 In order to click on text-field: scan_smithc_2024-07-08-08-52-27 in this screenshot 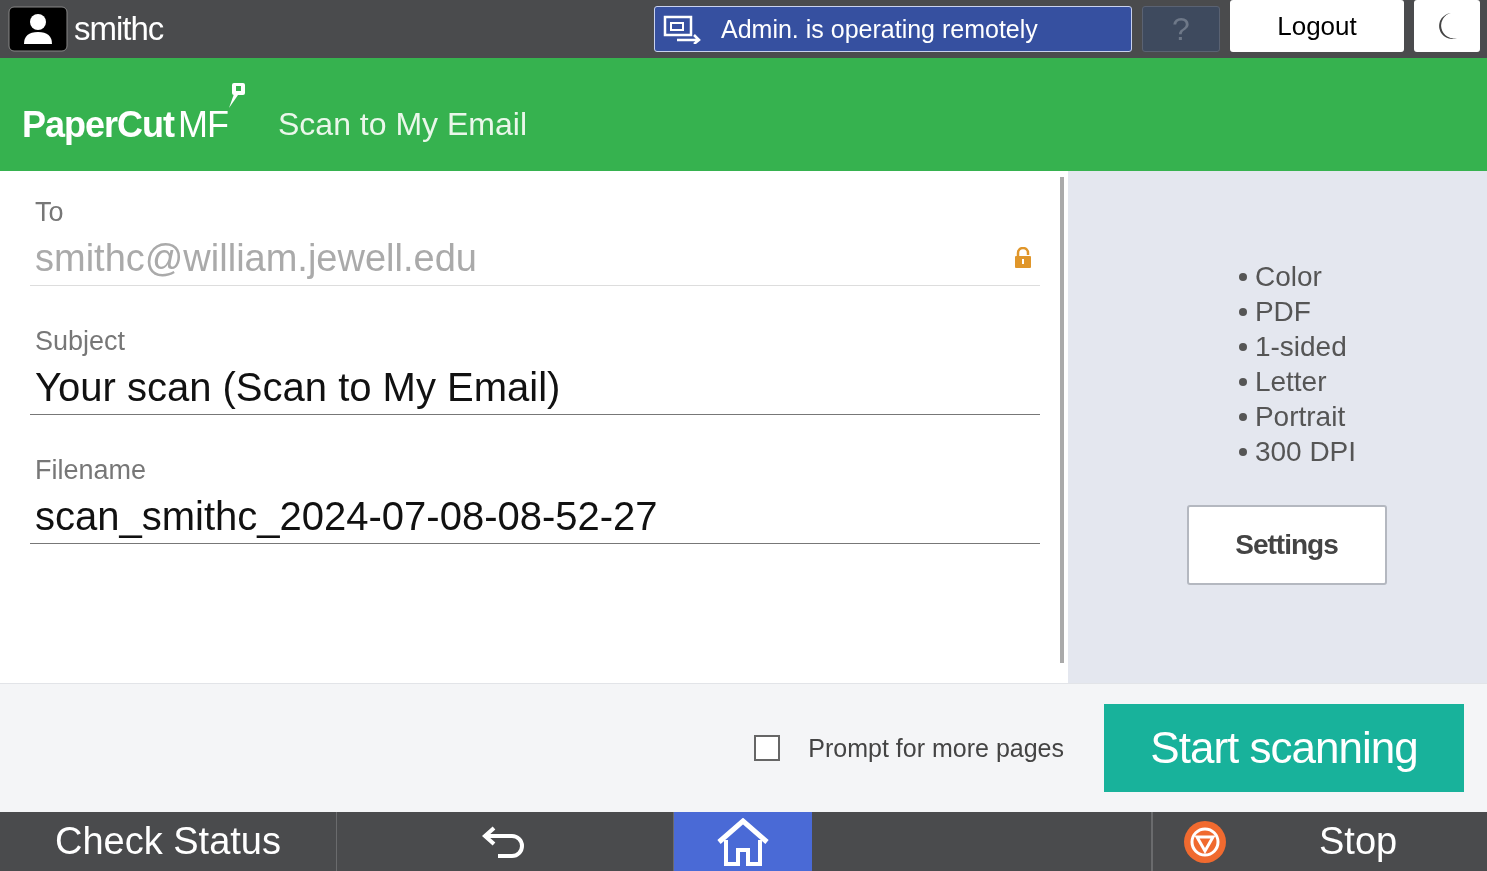, I will do `click(535, 516)`.